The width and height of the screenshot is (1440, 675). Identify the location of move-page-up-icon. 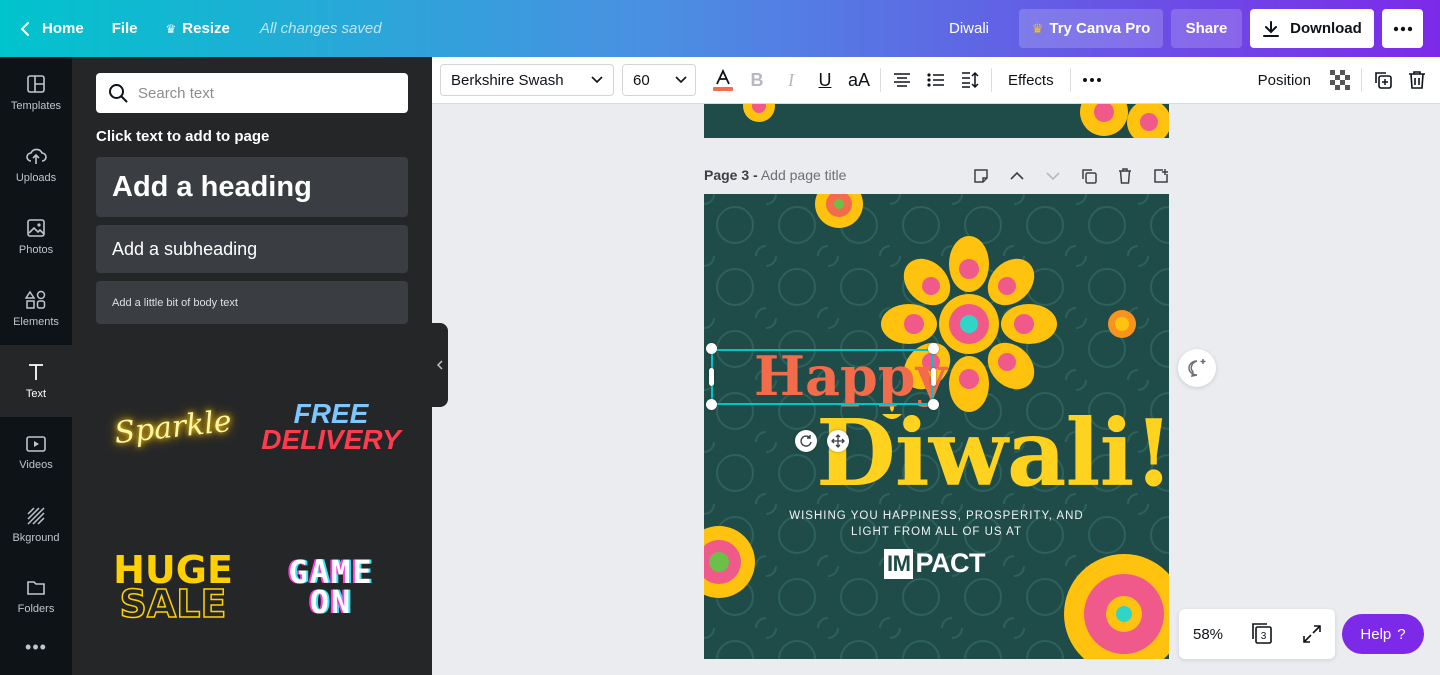
(1017, 176).